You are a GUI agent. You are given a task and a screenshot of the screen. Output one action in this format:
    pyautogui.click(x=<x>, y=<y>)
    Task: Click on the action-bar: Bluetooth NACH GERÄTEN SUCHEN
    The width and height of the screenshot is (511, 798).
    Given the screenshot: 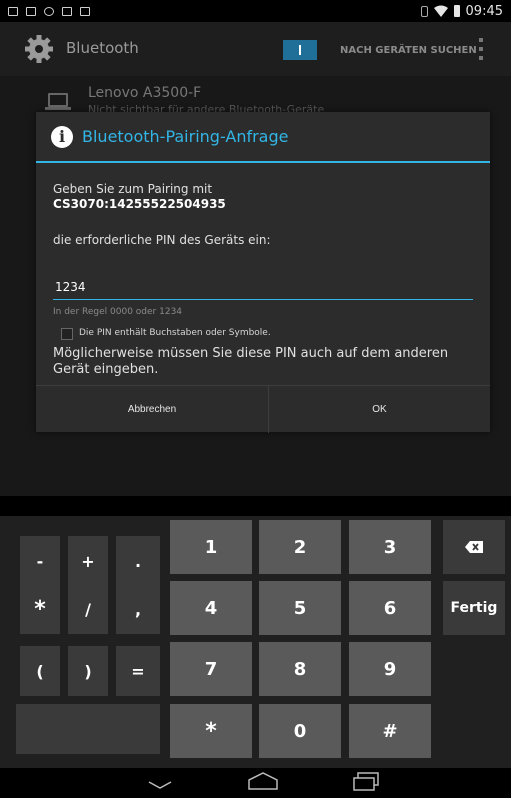 What is the action you would take?
    pyautogui.click(x=255, y=49)
    